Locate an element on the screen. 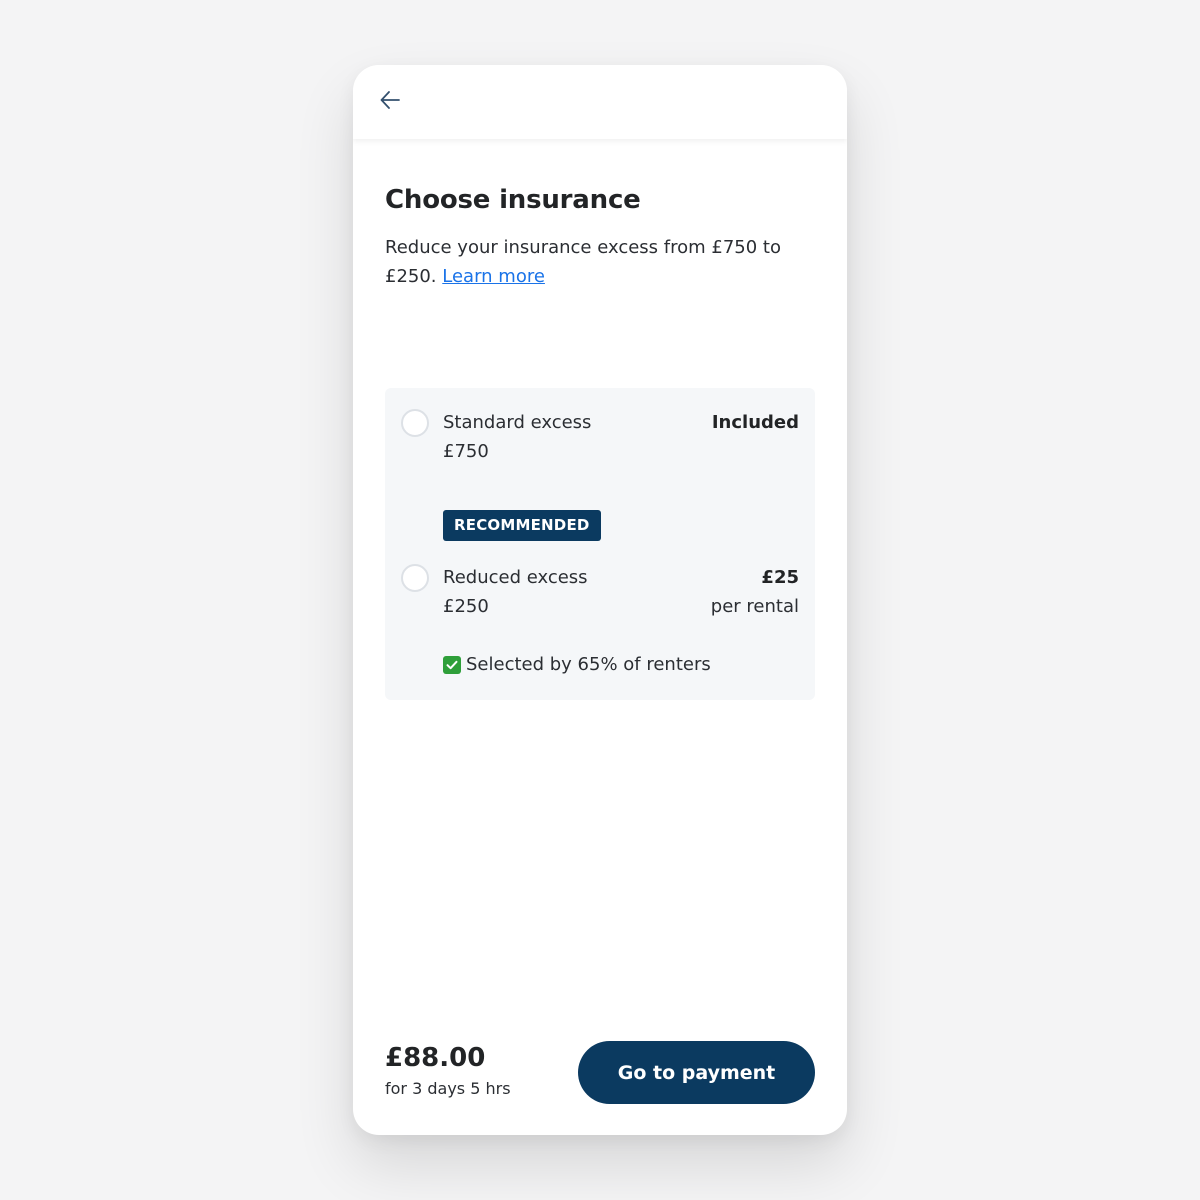  social-proof-text: Selected by 65% of renters is located at coordinates (588, 664).